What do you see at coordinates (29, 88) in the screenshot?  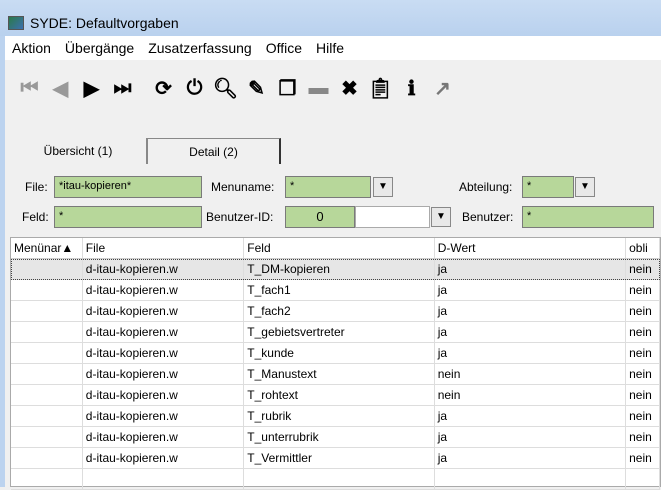 I see `first-record-icon: ⏮` at bounding box center [29, 88].